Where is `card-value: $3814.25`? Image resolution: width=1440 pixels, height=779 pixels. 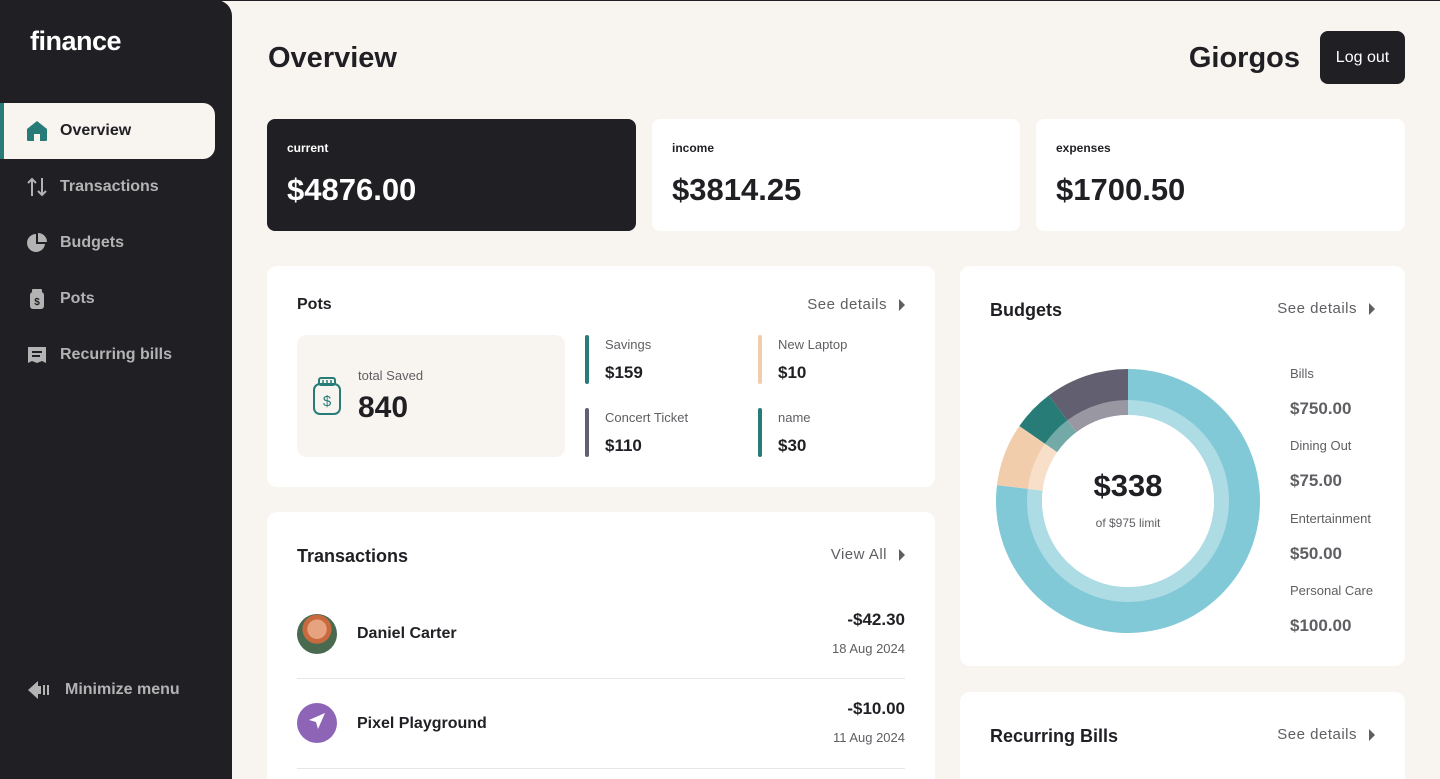 card-value: $3814.25 is located at coordinates (737, 189).